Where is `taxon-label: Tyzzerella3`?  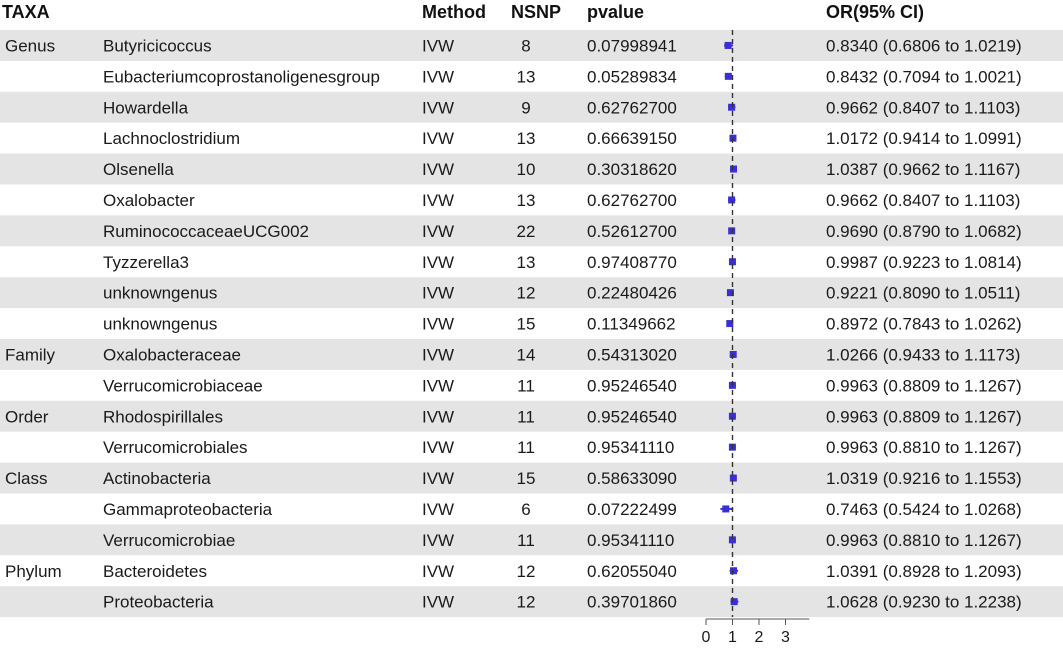
taxon-label: Tyzzerella3 is located at coordinates (146, 262).